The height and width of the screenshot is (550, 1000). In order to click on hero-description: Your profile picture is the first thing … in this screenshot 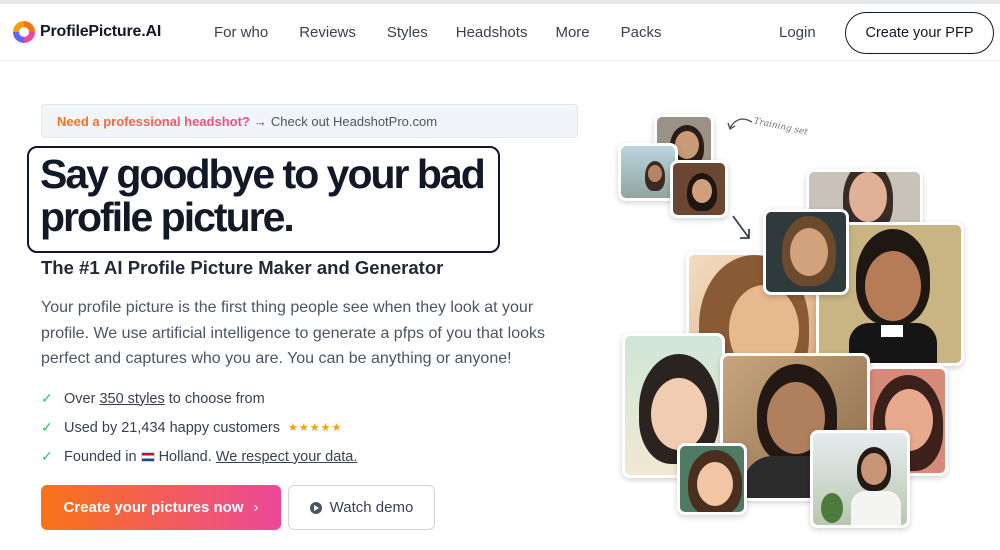, I will do `click(293, 333)`.